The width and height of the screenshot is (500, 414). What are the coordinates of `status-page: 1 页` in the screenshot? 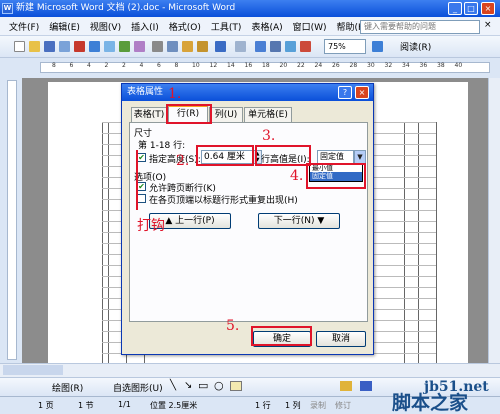 It's located at (46, 405).